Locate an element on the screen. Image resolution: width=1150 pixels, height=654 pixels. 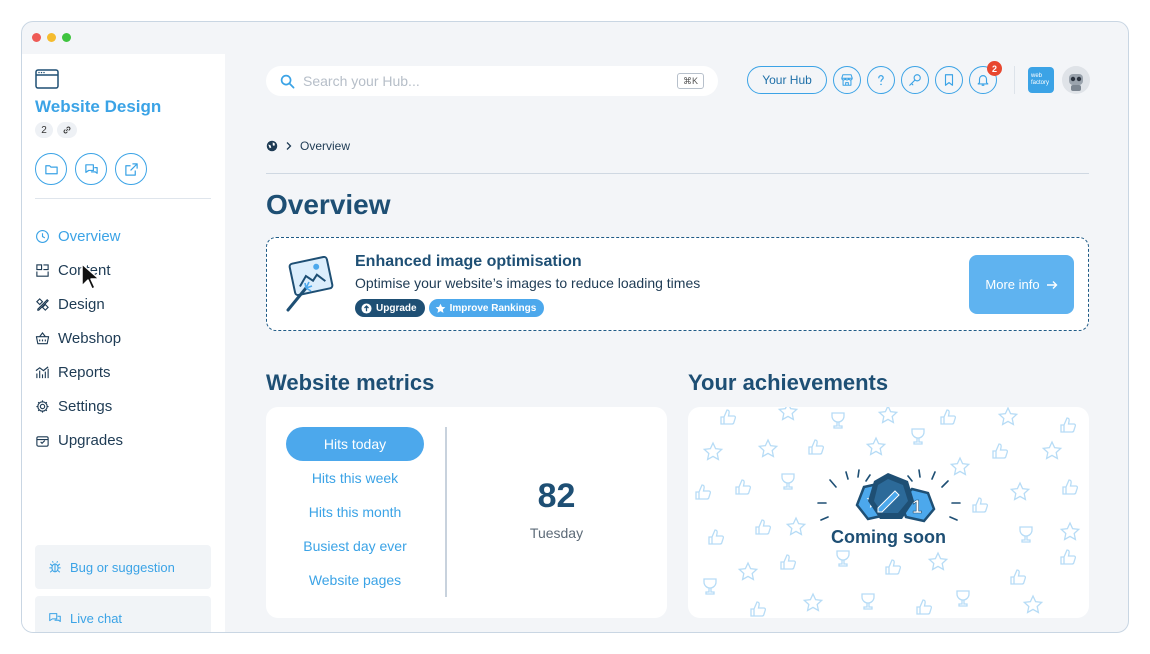
breadcrumb: Overview is located at coordinates (308, 146).